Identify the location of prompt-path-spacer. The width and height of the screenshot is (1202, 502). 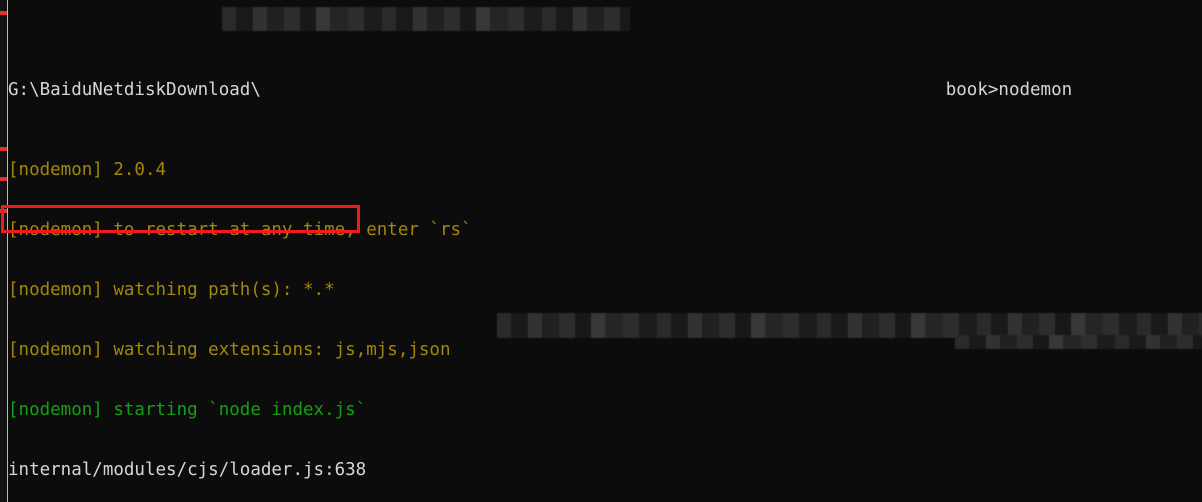
(603, 90).